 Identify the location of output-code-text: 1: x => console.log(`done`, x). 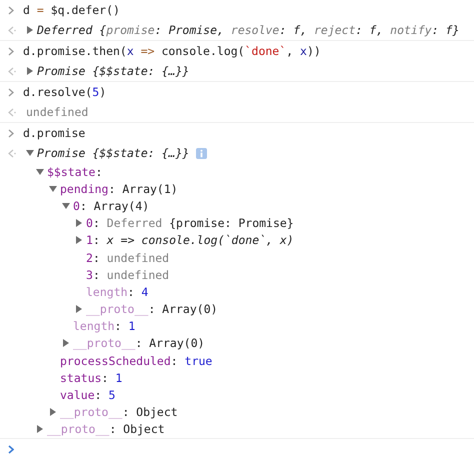
(190, 240).